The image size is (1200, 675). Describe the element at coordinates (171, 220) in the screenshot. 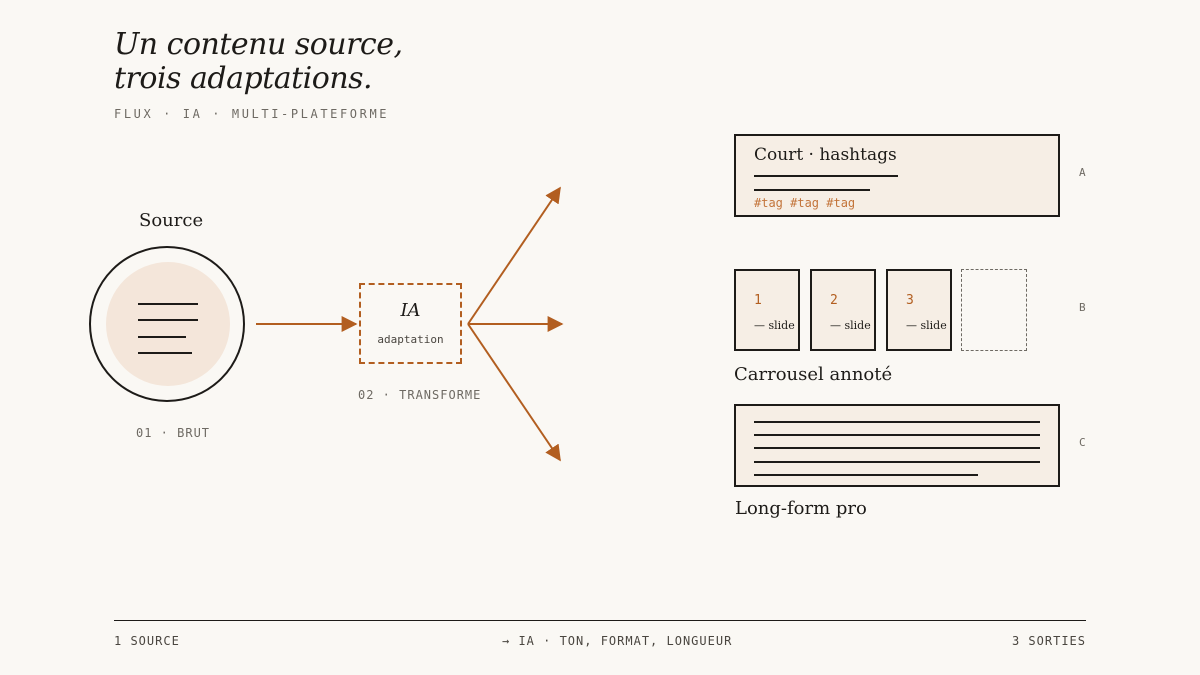

I see `source-label: Source` at that location.